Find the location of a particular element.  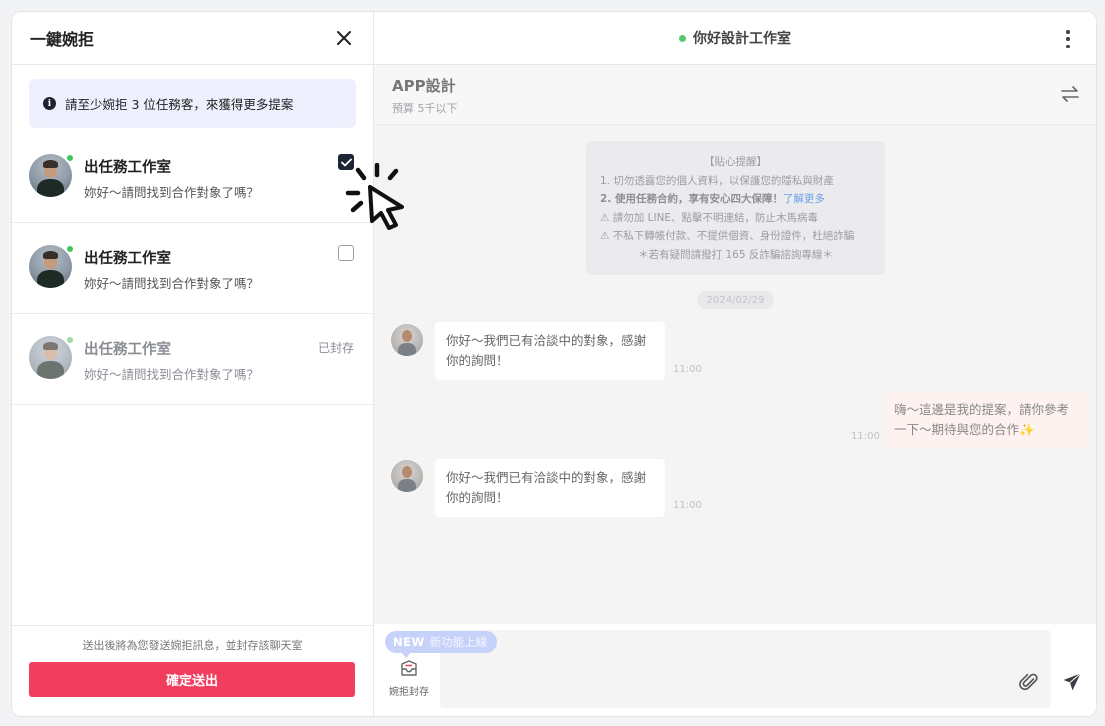

notice-banner: i 請至少婉拒 3 位任務客，來獲得更多提案 is located at coordinates (192, 103).